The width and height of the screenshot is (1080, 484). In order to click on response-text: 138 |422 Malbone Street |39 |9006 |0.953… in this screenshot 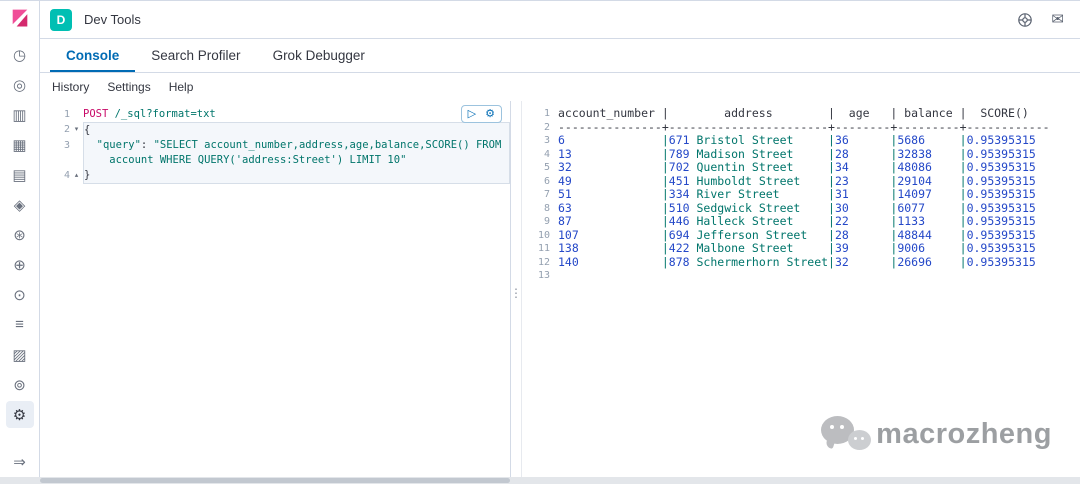, I will do `click(797, 248)`.